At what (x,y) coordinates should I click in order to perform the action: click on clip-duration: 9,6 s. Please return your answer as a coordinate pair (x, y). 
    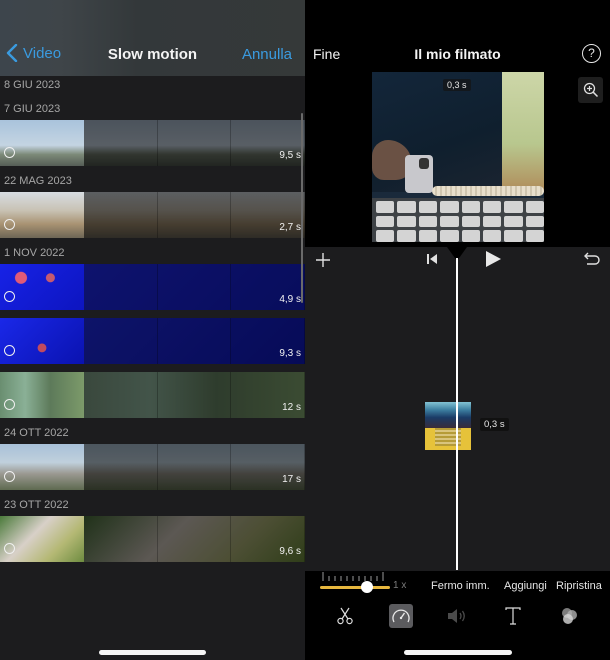
    Looking at the image, I should click on (290, 551).